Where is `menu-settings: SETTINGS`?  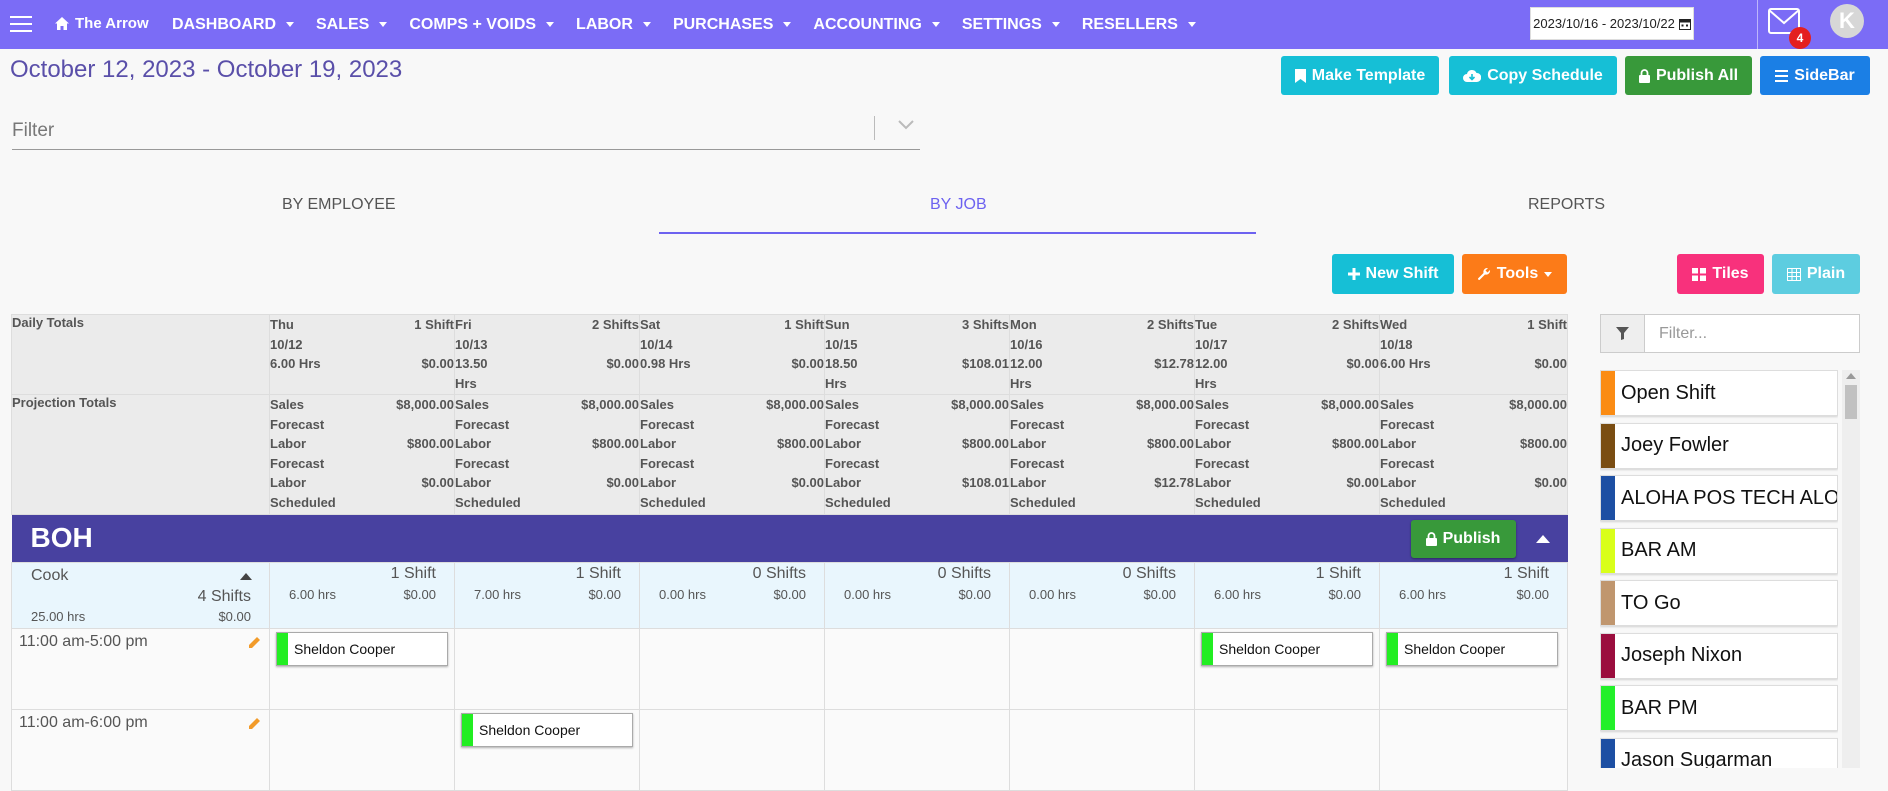 menu-settings: SETTINGS is located at coordinates (1011, 25).